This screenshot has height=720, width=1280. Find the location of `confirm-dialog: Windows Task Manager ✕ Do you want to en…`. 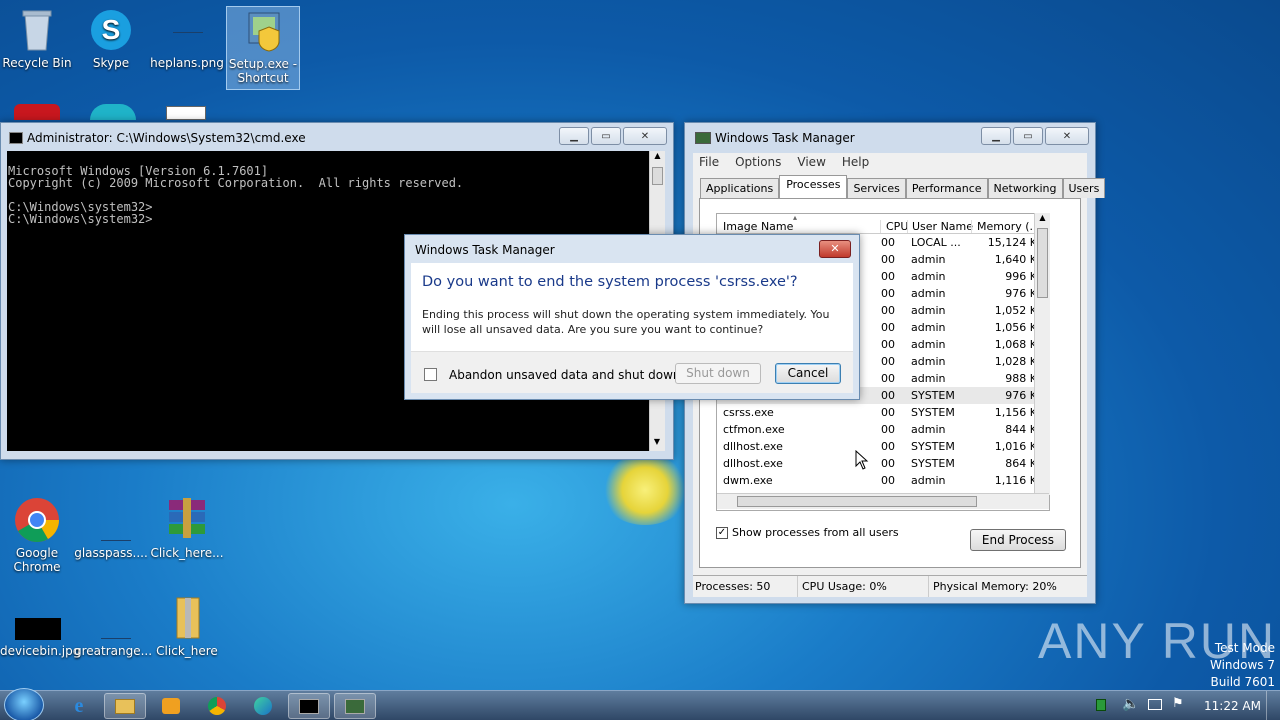

confirm-dialog: Windows Task Manager ✕ Do you want to en… is located at coordinates (632, 317).